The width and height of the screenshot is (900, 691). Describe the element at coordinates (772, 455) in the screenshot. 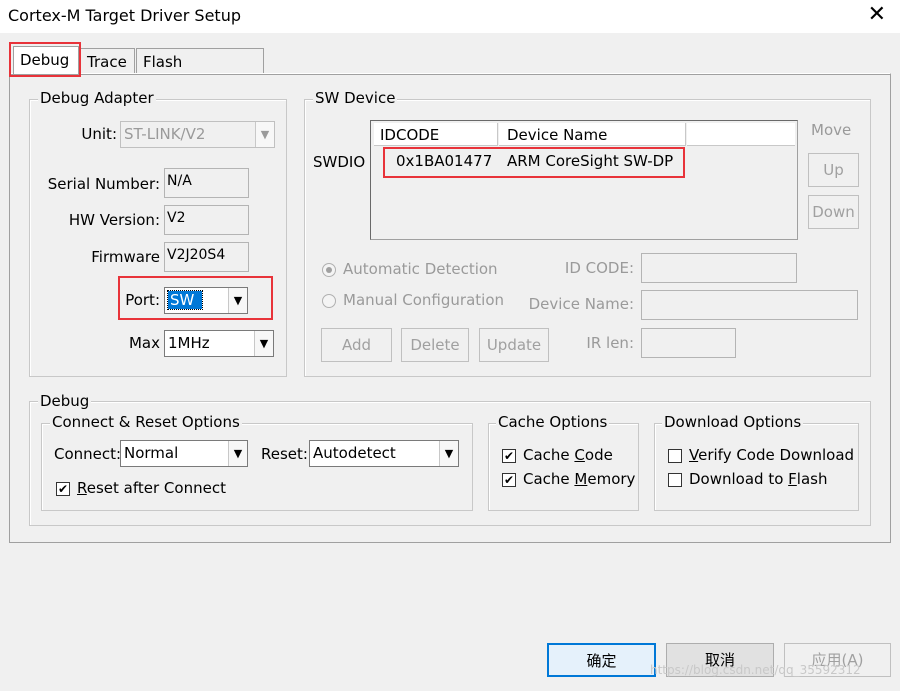

I see `verify-code-download-label: Verify Code Download` at that location.